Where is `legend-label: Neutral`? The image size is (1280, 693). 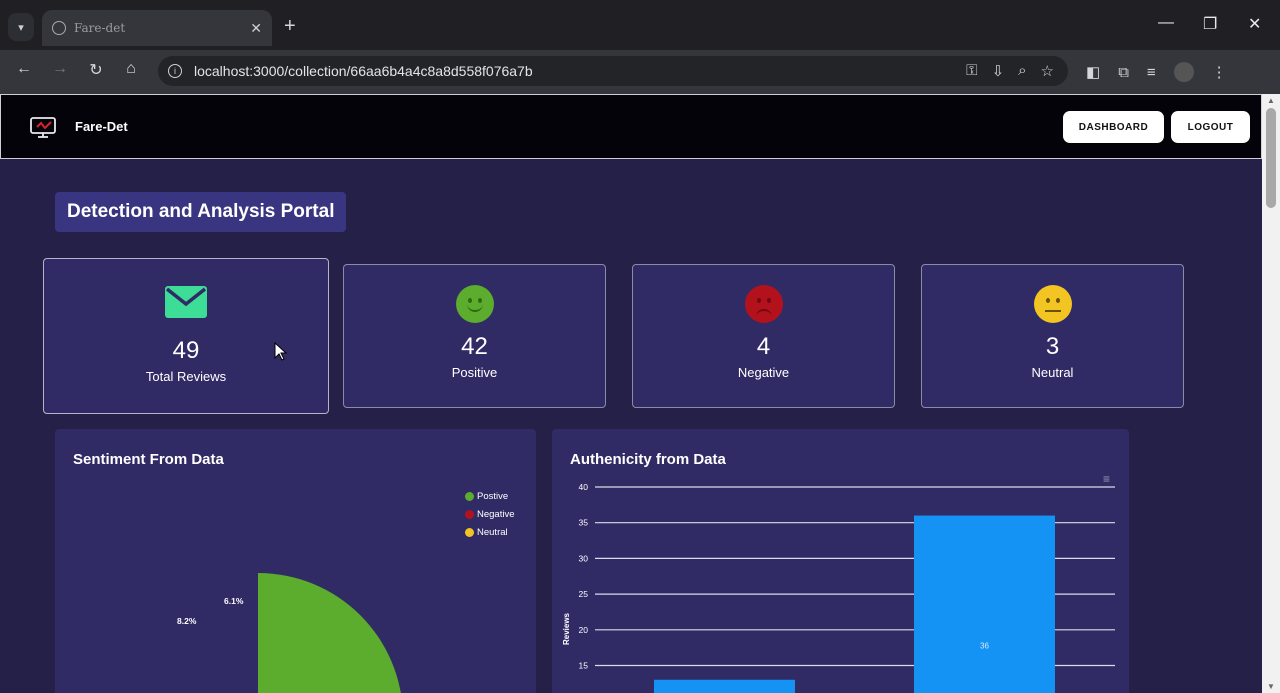
legend-label: Neutral is located at coordinates (492, 532).